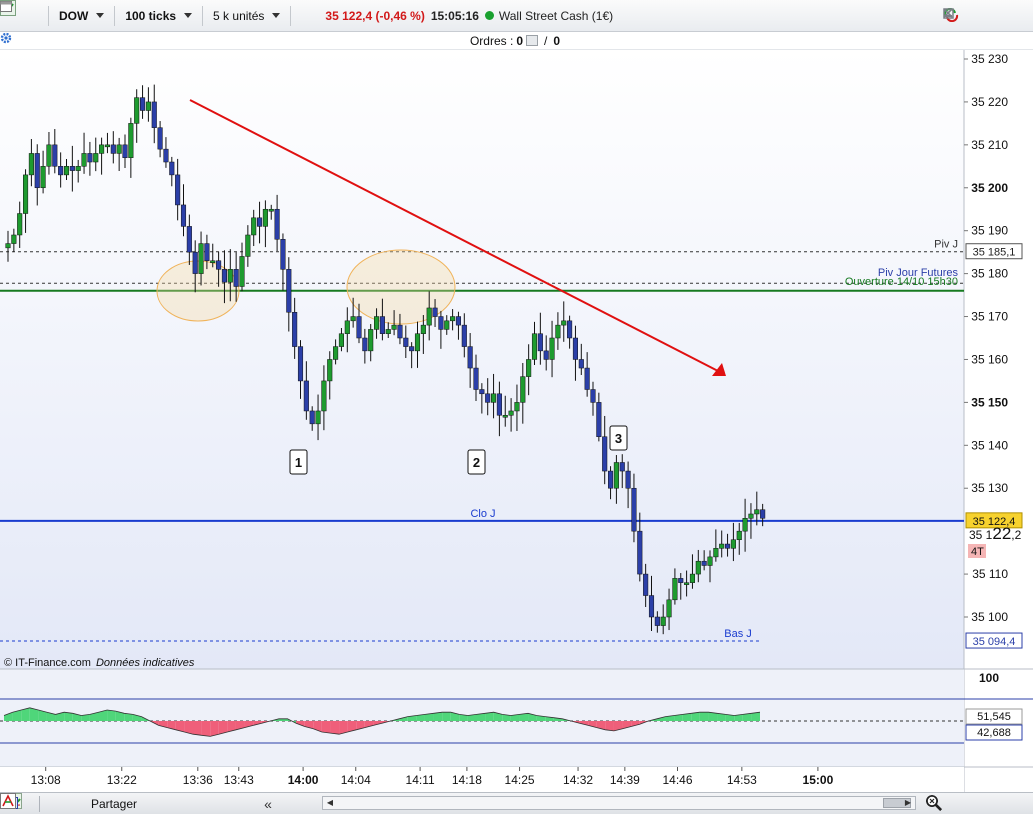  Describe the element at coordinates (198, 780) in the screenshot. I see `x-tick-label: 13:36` at that location.